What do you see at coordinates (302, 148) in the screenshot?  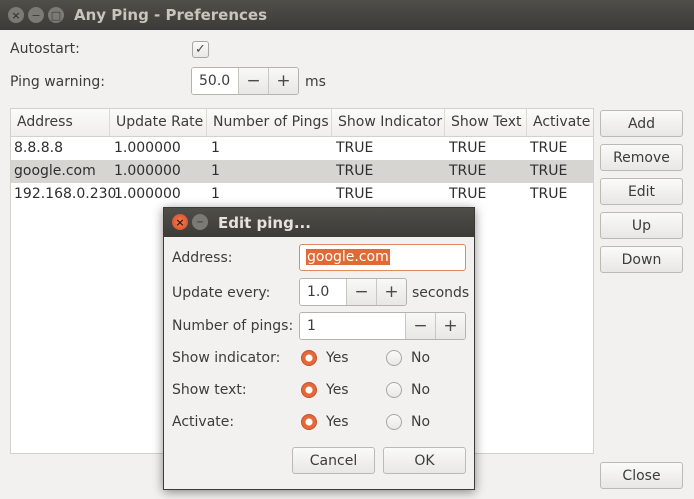 I see `table-row: 8.8.8.8 1.000000 1 TRUE TRUE TRUE` at bounding box center [302, 148].